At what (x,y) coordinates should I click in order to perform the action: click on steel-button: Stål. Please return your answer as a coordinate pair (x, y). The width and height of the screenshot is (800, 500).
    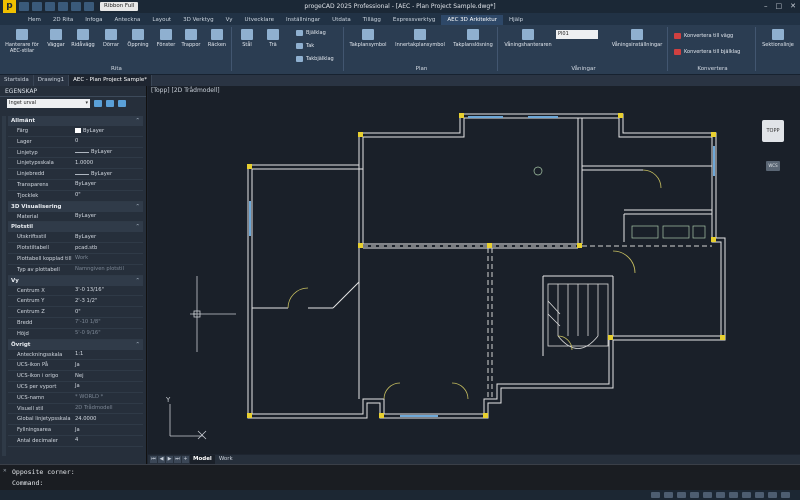
    Looking at the image, I should click on (247, 38).